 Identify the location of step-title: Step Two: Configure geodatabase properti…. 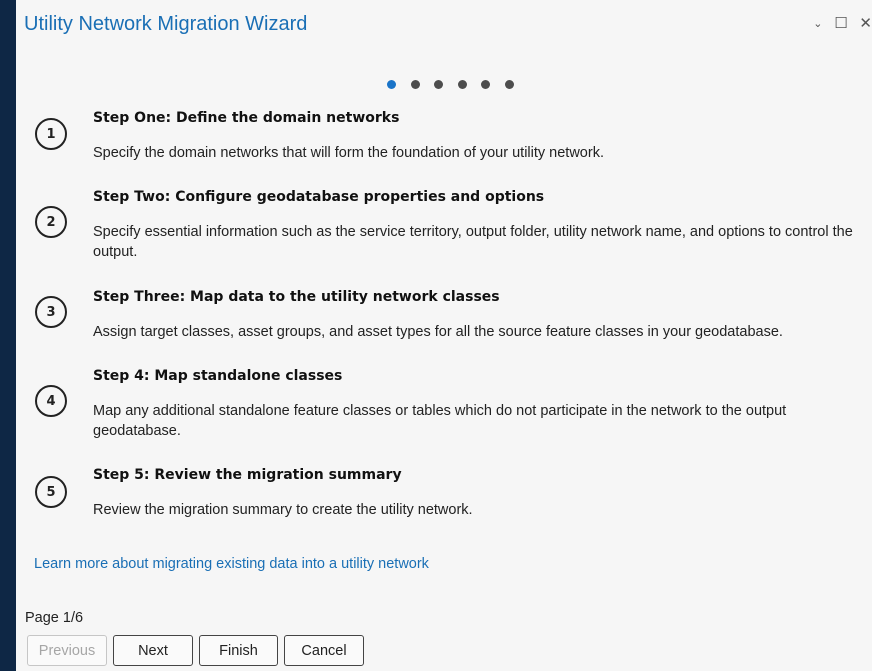
(319, 197).